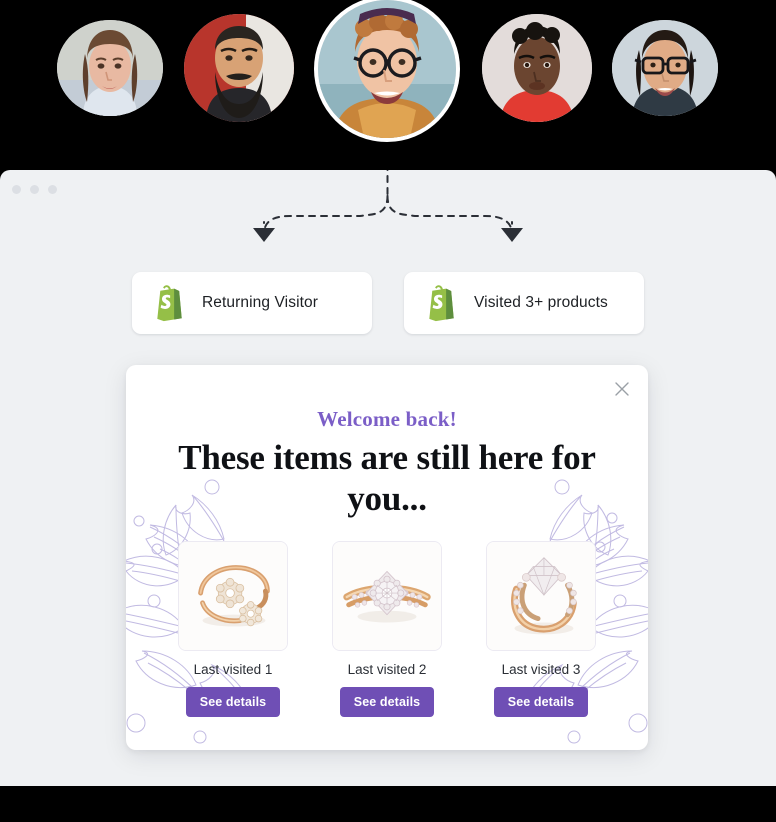  What do you see at coordinates (233, 702) in the screenshot?
I see `see-details-button-1: See details` at bounding box center [233, 702].